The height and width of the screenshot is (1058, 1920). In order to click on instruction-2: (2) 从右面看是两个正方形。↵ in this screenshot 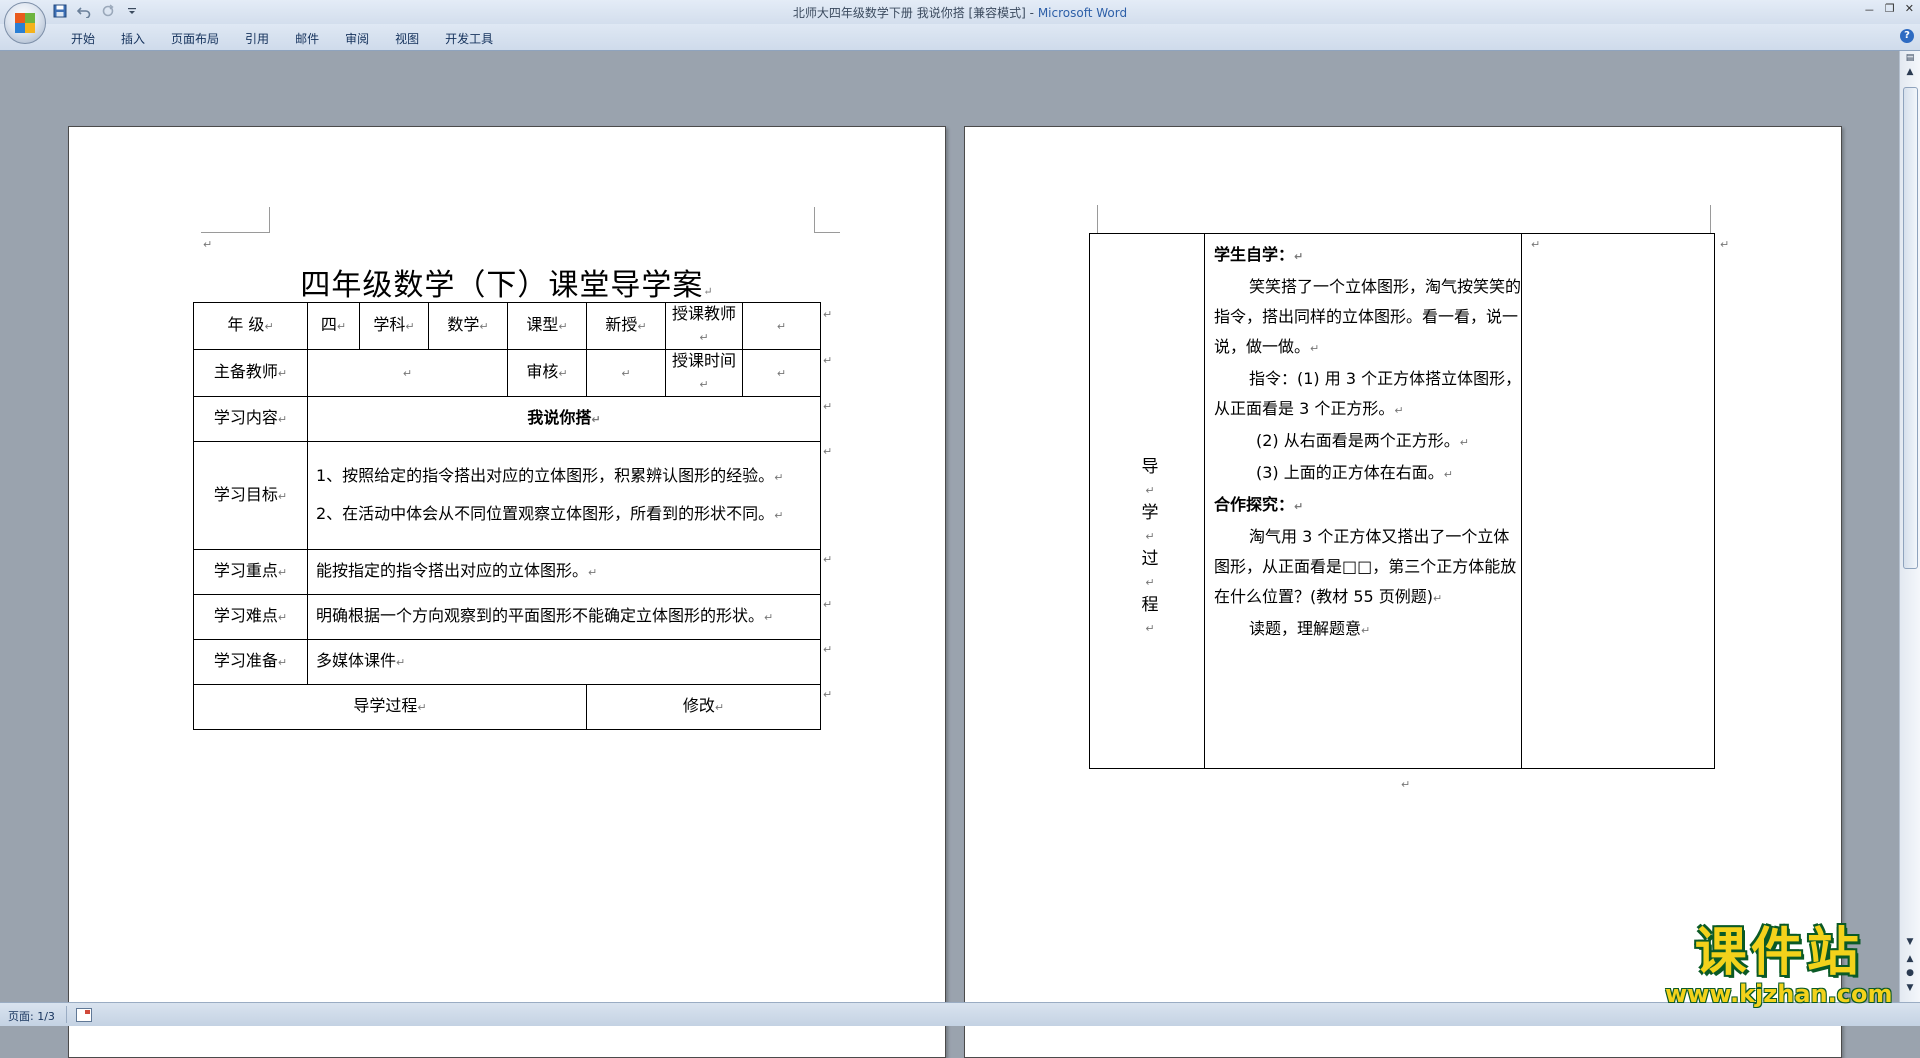, I will do `click(1362, 440)`.